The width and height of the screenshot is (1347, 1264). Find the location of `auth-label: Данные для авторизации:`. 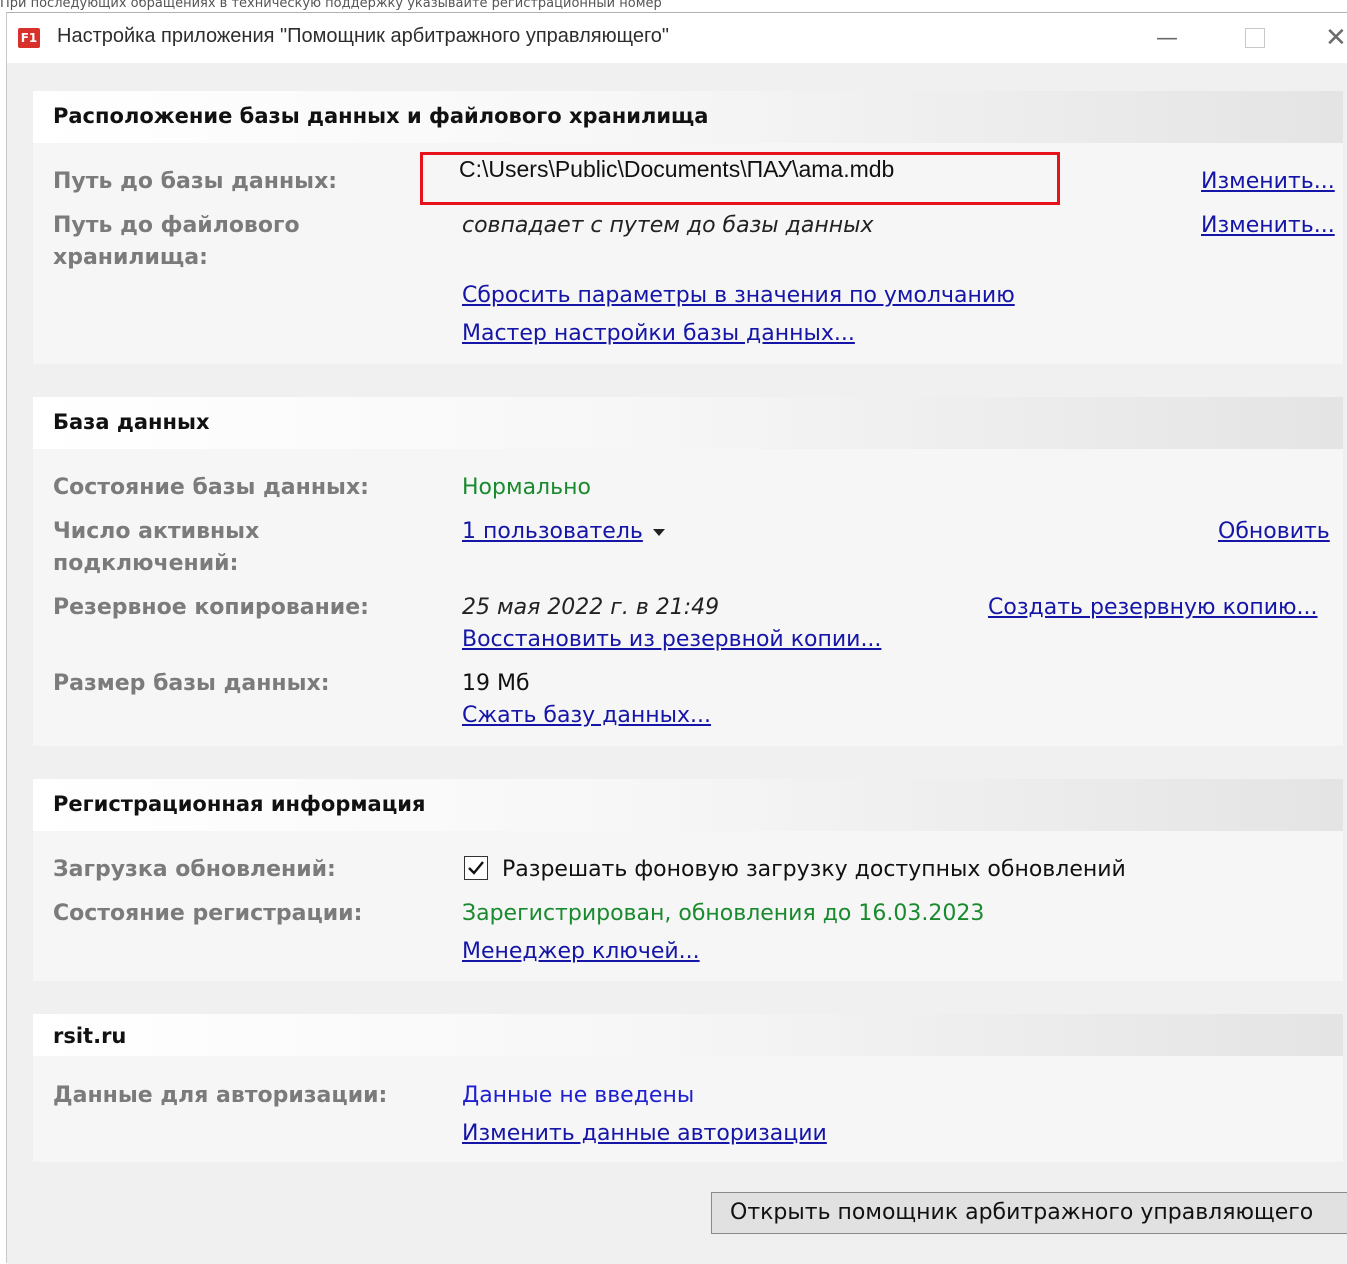

auth-label: Данные для авторизации: is located at coordinates (220, 1095).